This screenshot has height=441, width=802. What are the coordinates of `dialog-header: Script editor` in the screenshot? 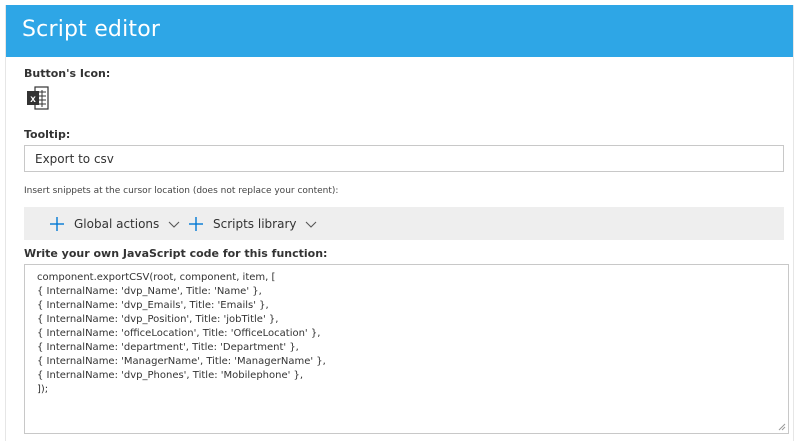 It's located at (399, 31).